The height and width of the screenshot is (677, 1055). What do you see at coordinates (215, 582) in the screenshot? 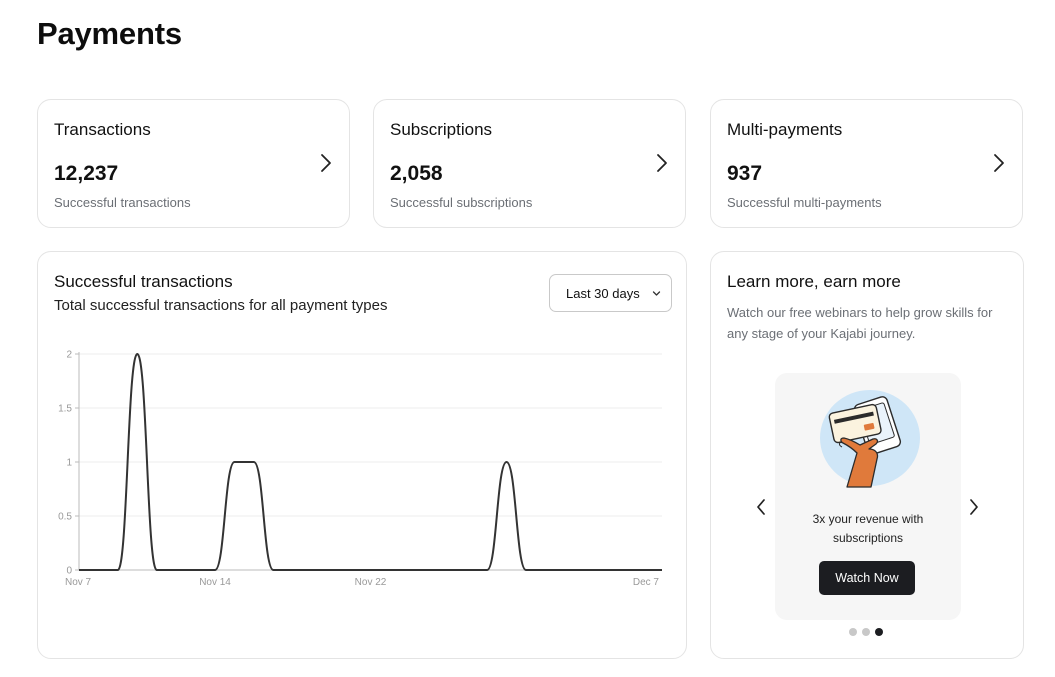
I see `x-tick-label: Nov 14` at bounding box center [215, 582].